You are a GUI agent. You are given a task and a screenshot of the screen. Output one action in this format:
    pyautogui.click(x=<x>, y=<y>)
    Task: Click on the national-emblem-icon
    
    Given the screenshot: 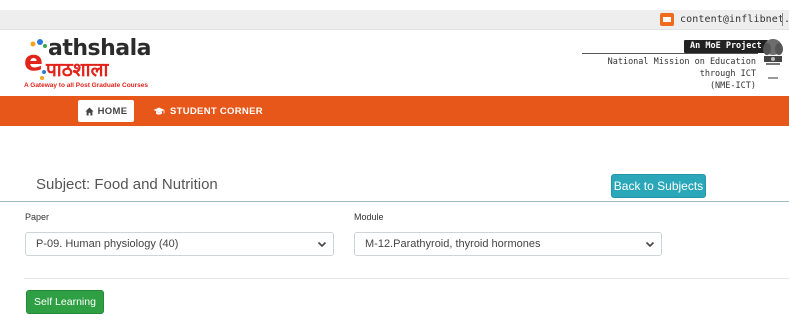 What is the action you would take?
    pyautogui.click(x=773, y=59)
    